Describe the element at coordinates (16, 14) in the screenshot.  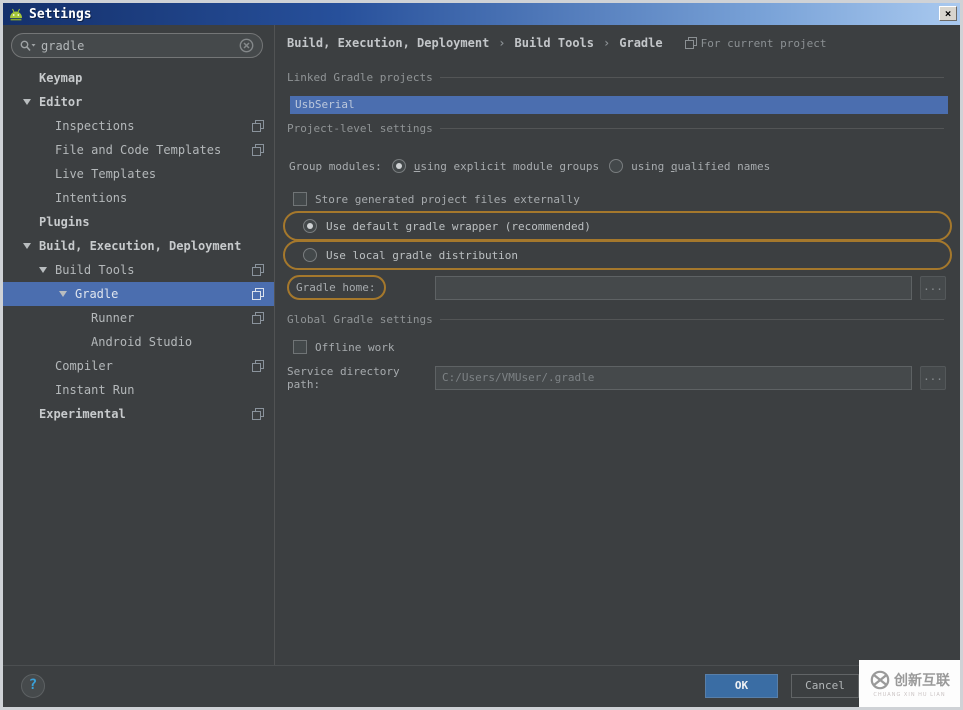
I see `android-icon` at that location.